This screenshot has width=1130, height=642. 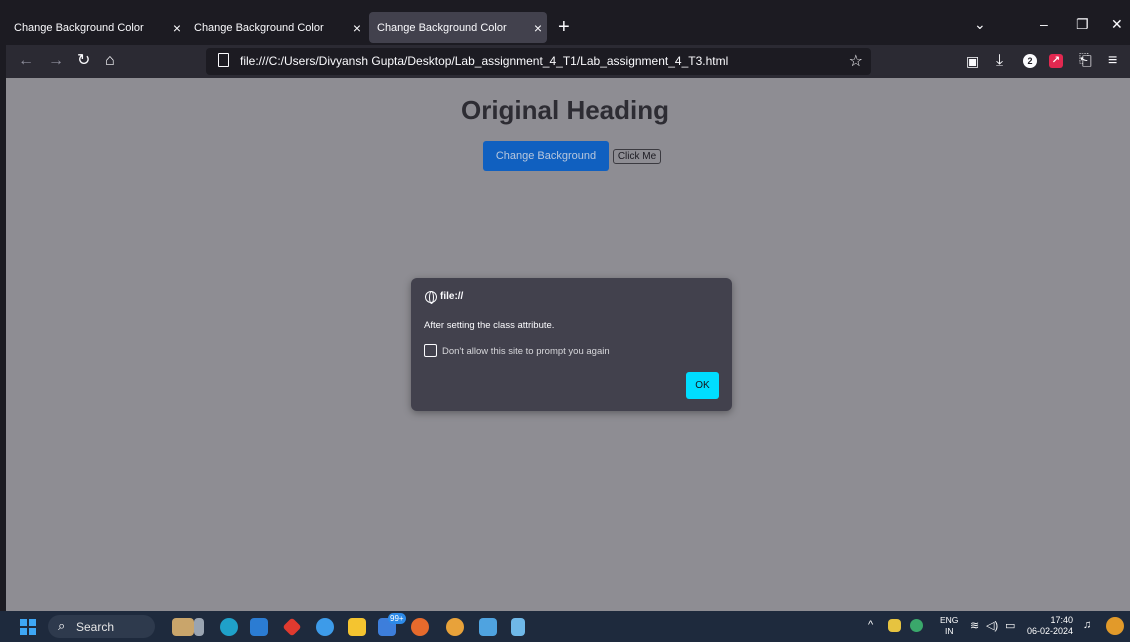 What do you see at coordinates (110, 61) in the screenshot?
I see `home-icon: ⌂` at bounding box center [110, 61].